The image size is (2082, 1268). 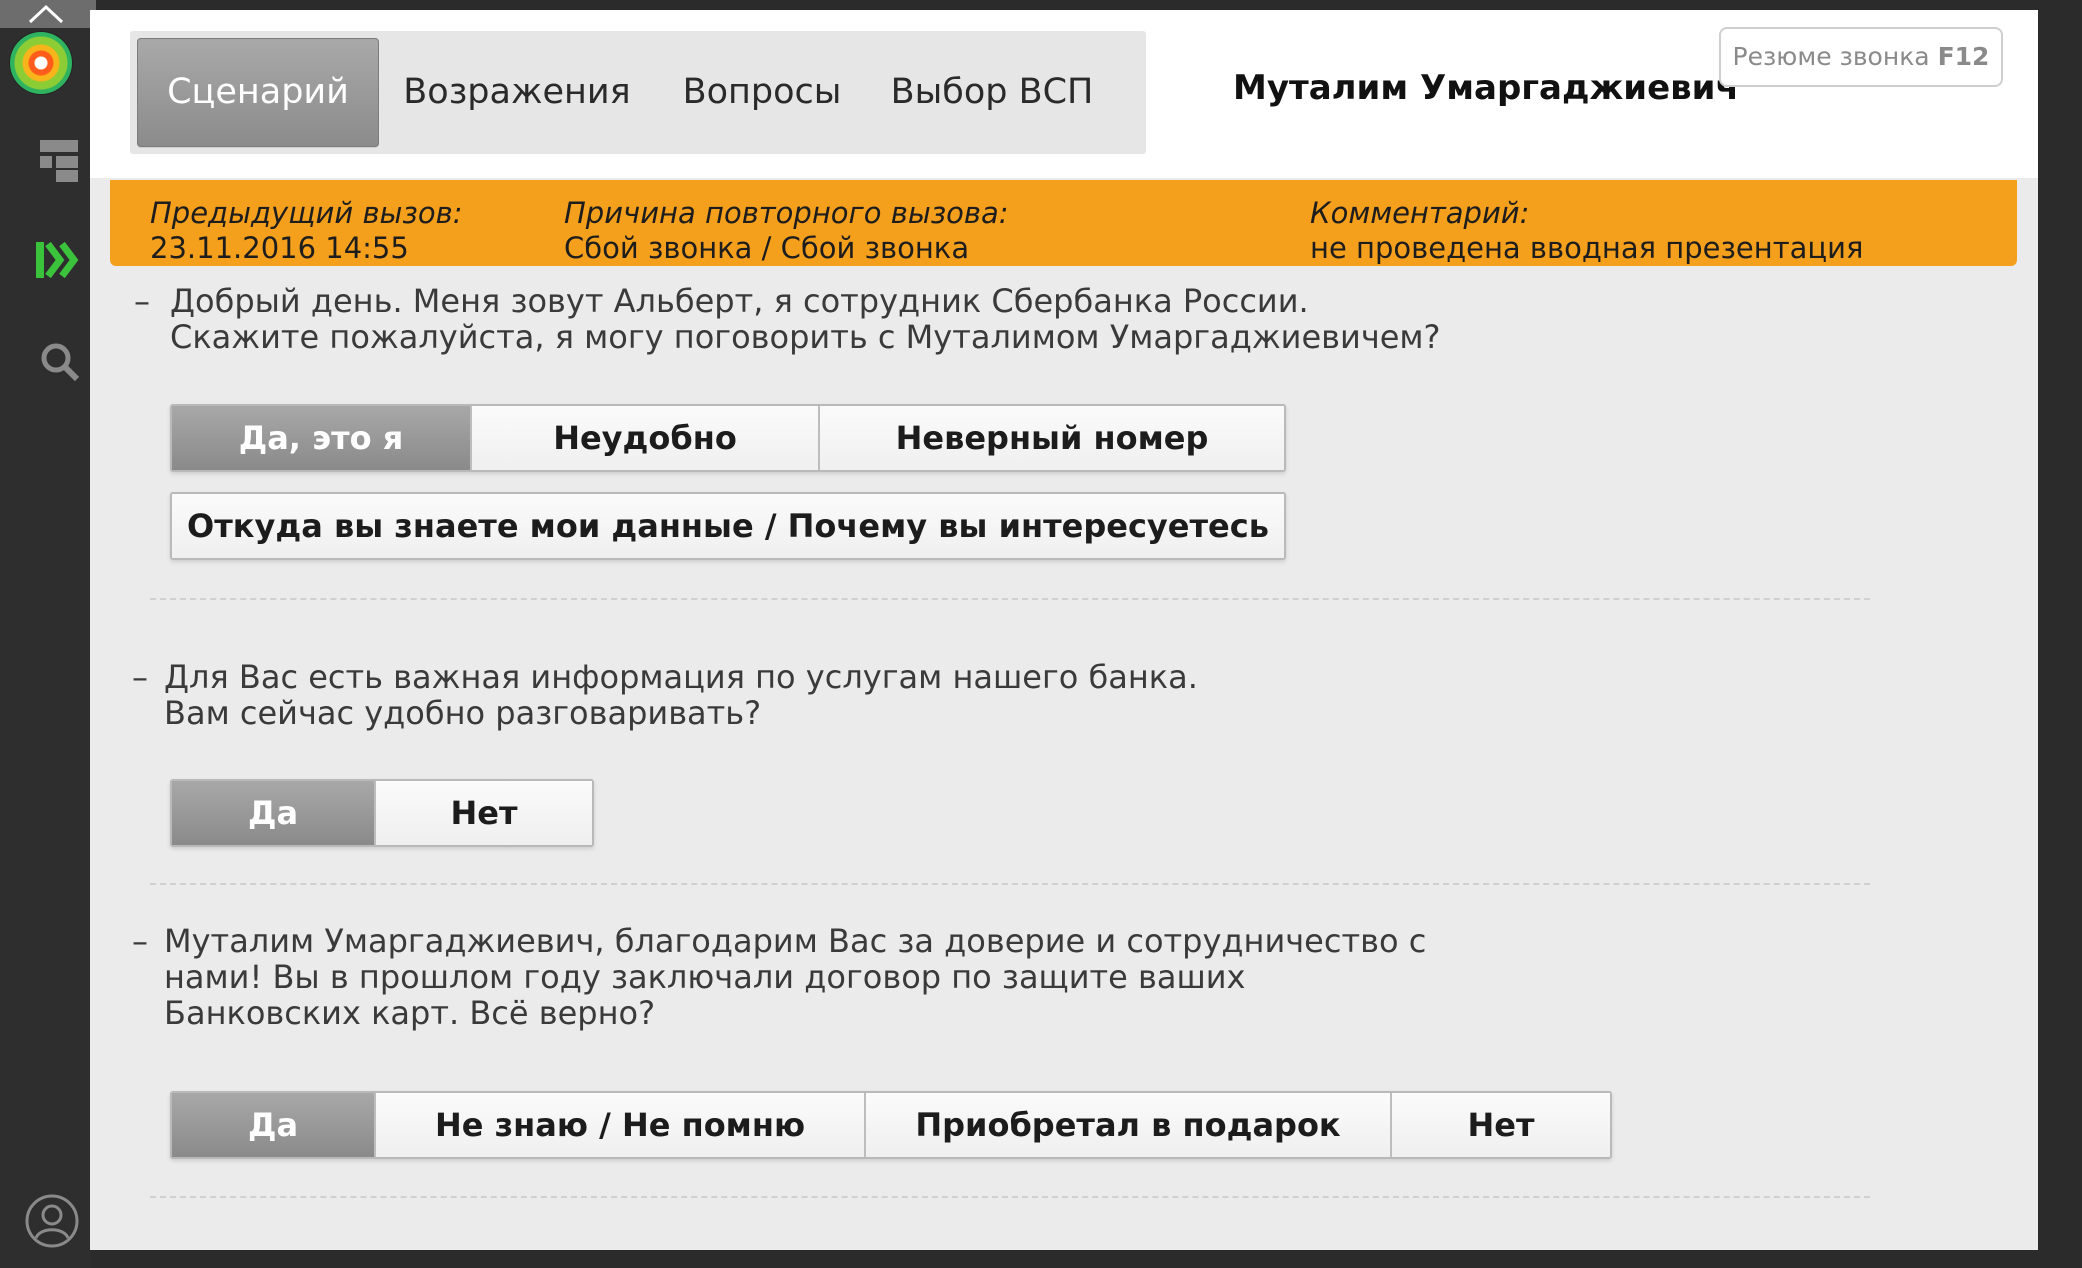 I want to click on answer-bought-as-gift-button: Приобретал в подарок, so click(x=1129, y=1125).